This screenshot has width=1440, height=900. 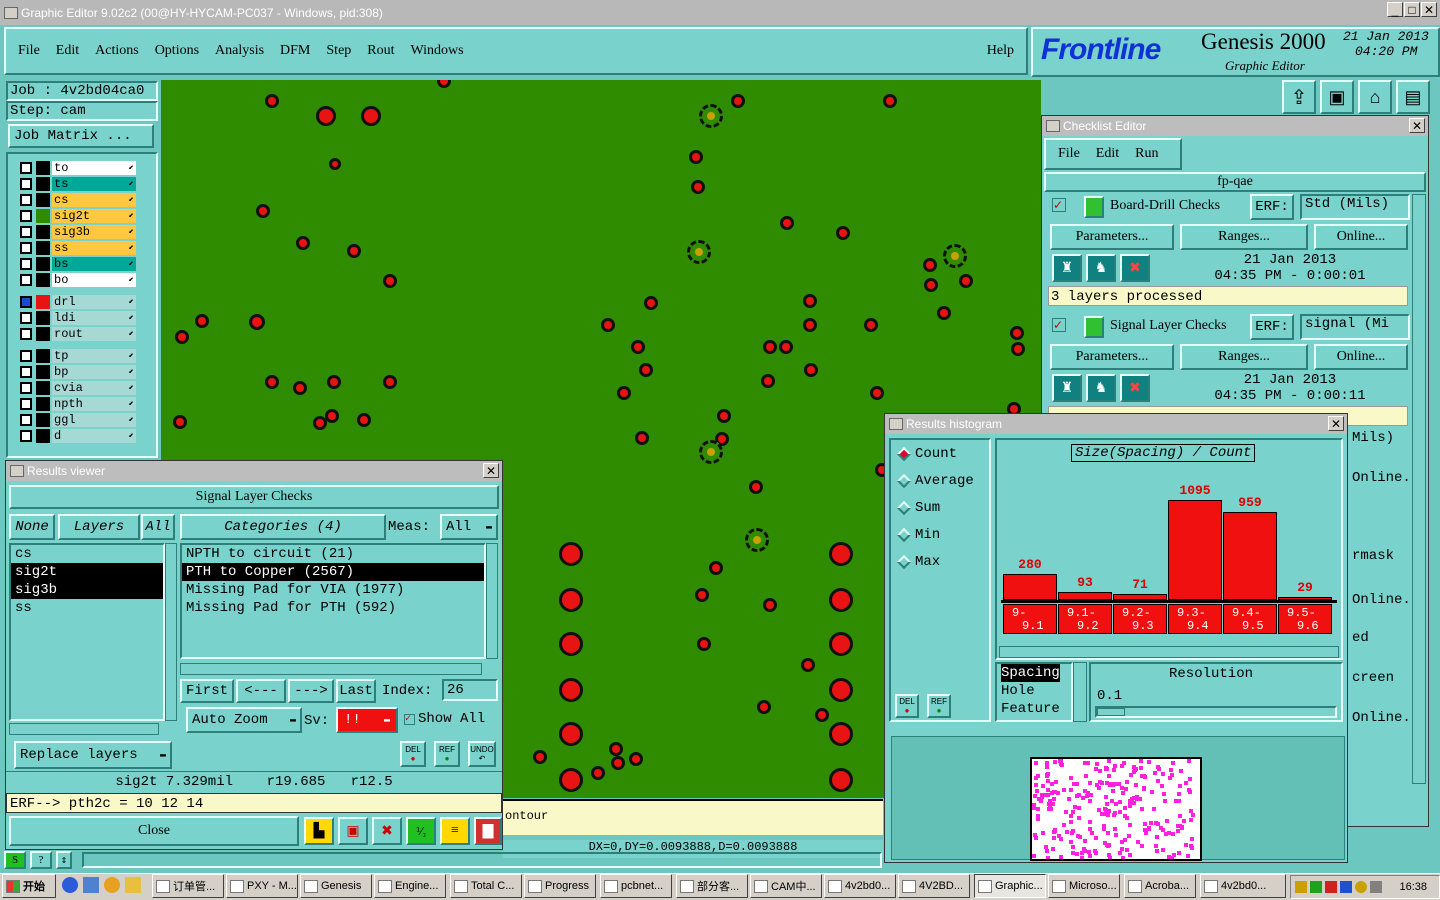 I want to click on result-category-item: NPTH to circuit (21), so click(x=333, y=554).